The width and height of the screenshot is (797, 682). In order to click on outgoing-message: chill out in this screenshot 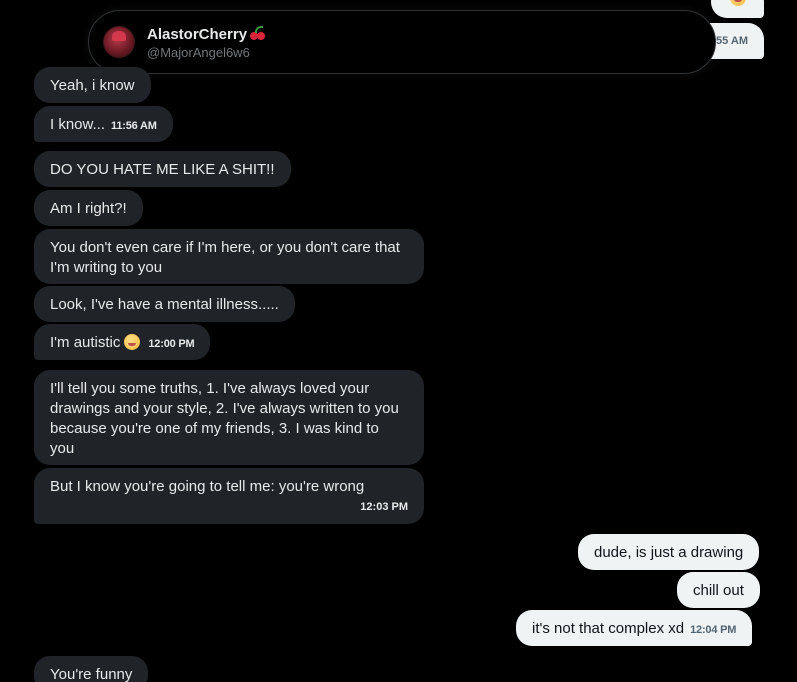, I will do `click(718, 590)`.